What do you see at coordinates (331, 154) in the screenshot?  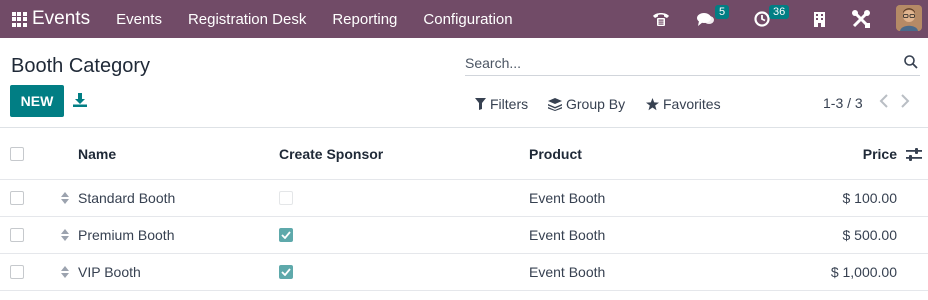 I see `column-header-create-sponsor: Create Sponsor` at bounding box center [331, 154].